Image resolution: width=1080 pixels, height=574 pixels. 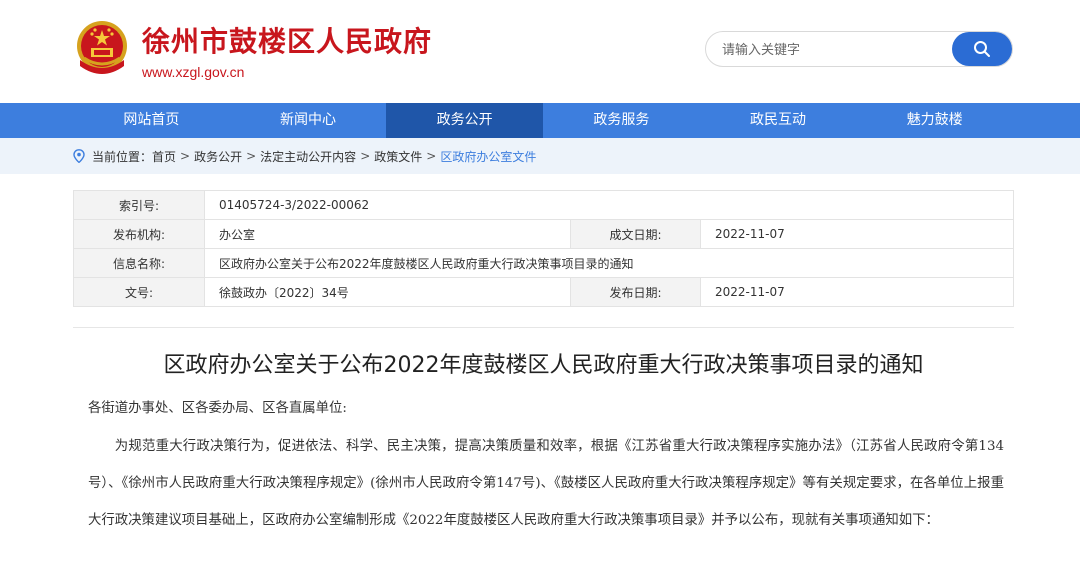 I want to click on info-name-value: 区政府办公室关于公布2022年度鼓楼区人民政府重大行政决策事项目录的通知, so click(x=609, y=263).